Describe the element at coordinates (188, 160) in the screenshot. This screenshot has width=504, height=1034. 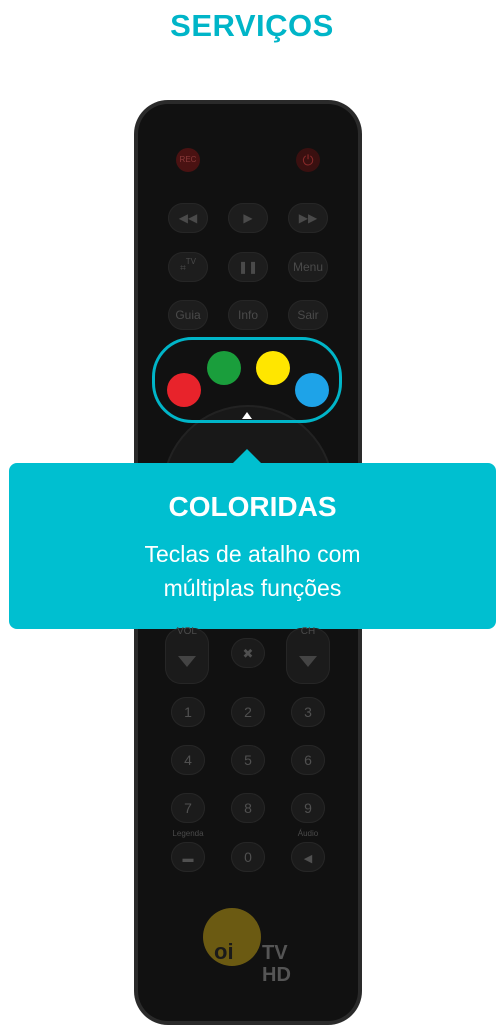
I see `rec-button: REC` at that location.